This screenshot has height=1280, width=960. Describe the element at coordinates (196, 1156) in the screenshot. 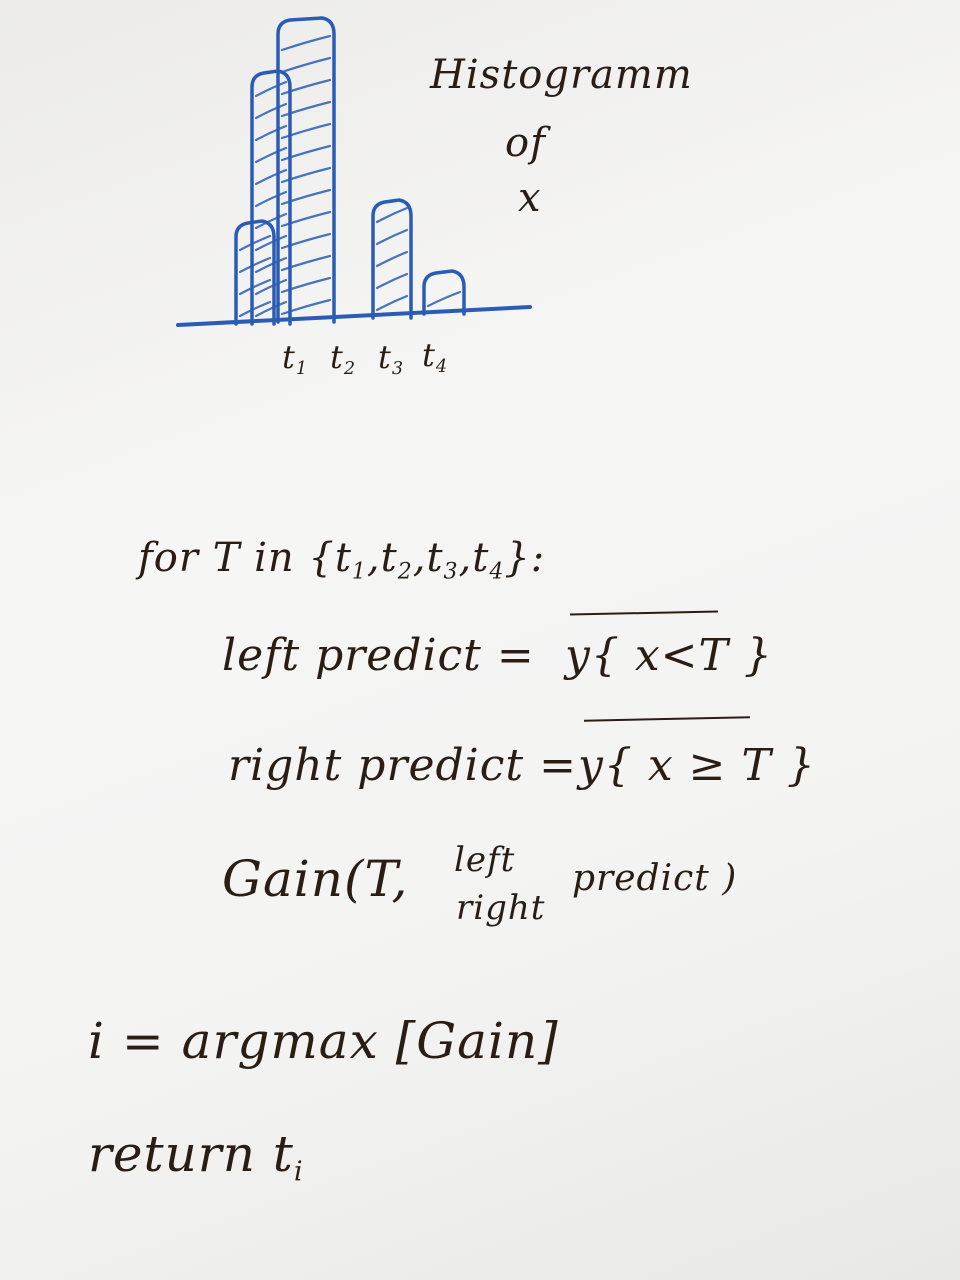

I see `return-line: return ti` at that location.